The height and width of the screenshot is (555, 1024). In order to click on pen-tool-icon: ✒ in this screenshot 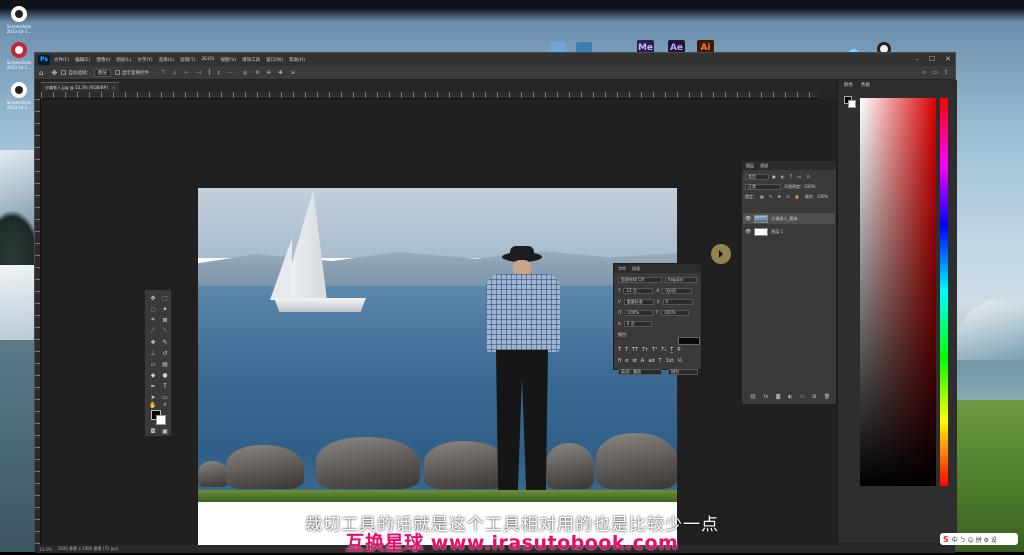, I will do `click(153, 386)`.